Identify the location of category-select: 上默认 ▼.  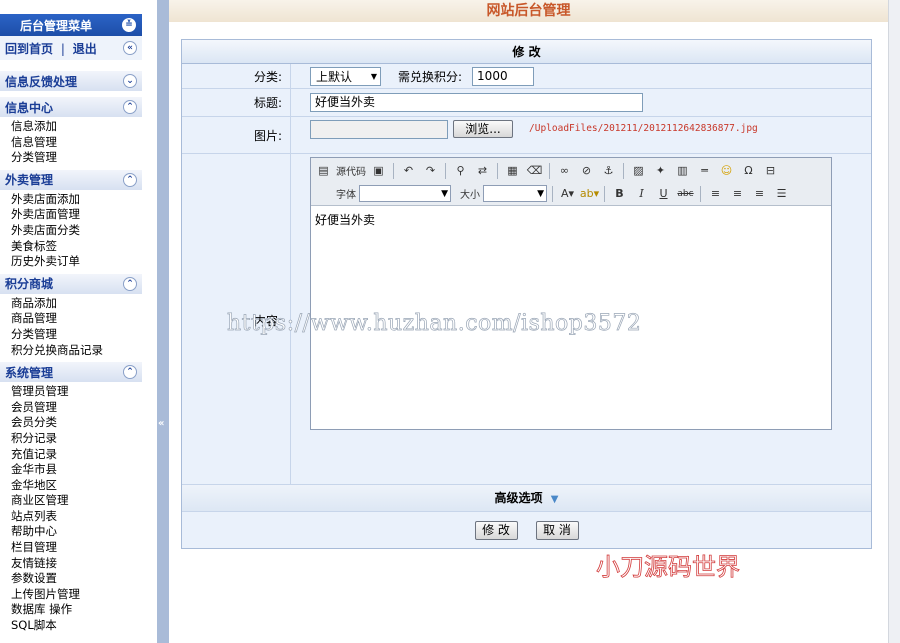
(345, 76).